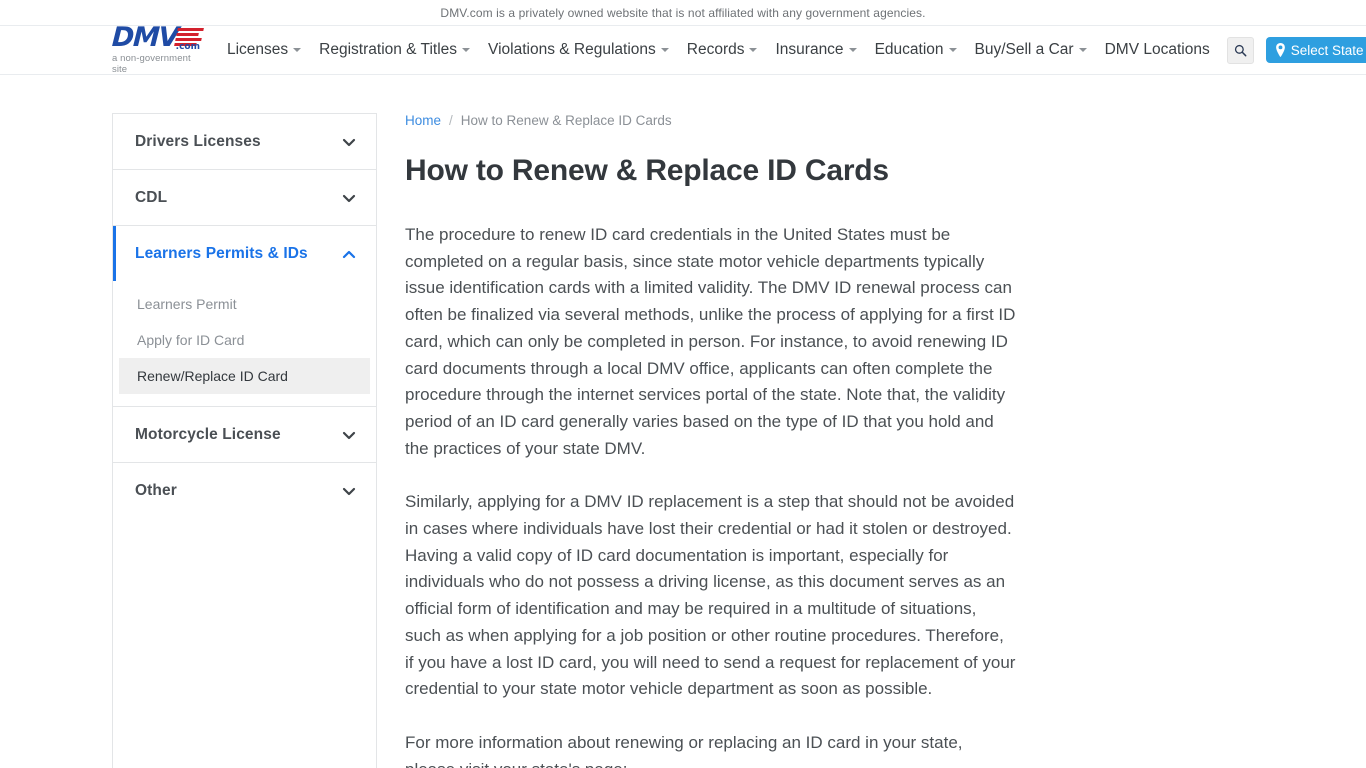  I want to click on nav-item-label: Registration & Titles, so click(388, 49).